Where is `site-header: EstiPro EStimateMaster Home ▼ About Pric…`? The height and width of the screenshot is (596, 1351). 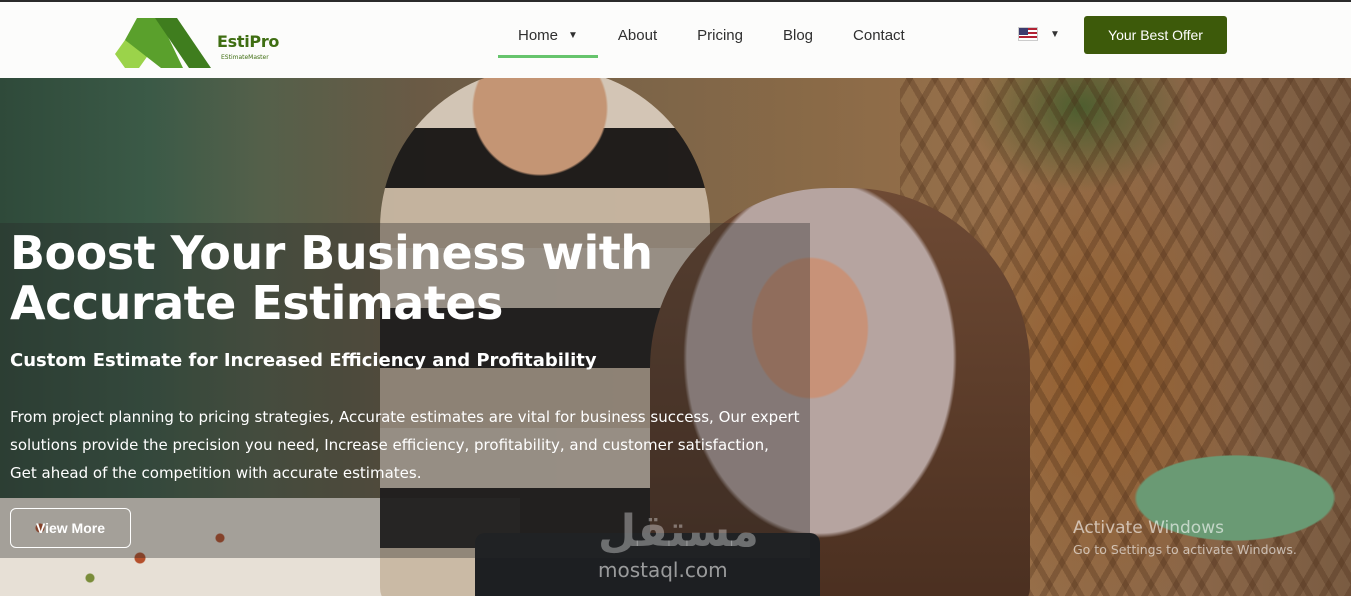
site-header: EstiPro EStimateMaster Home ▼ About Pric… is located at coordinates (675, 40).